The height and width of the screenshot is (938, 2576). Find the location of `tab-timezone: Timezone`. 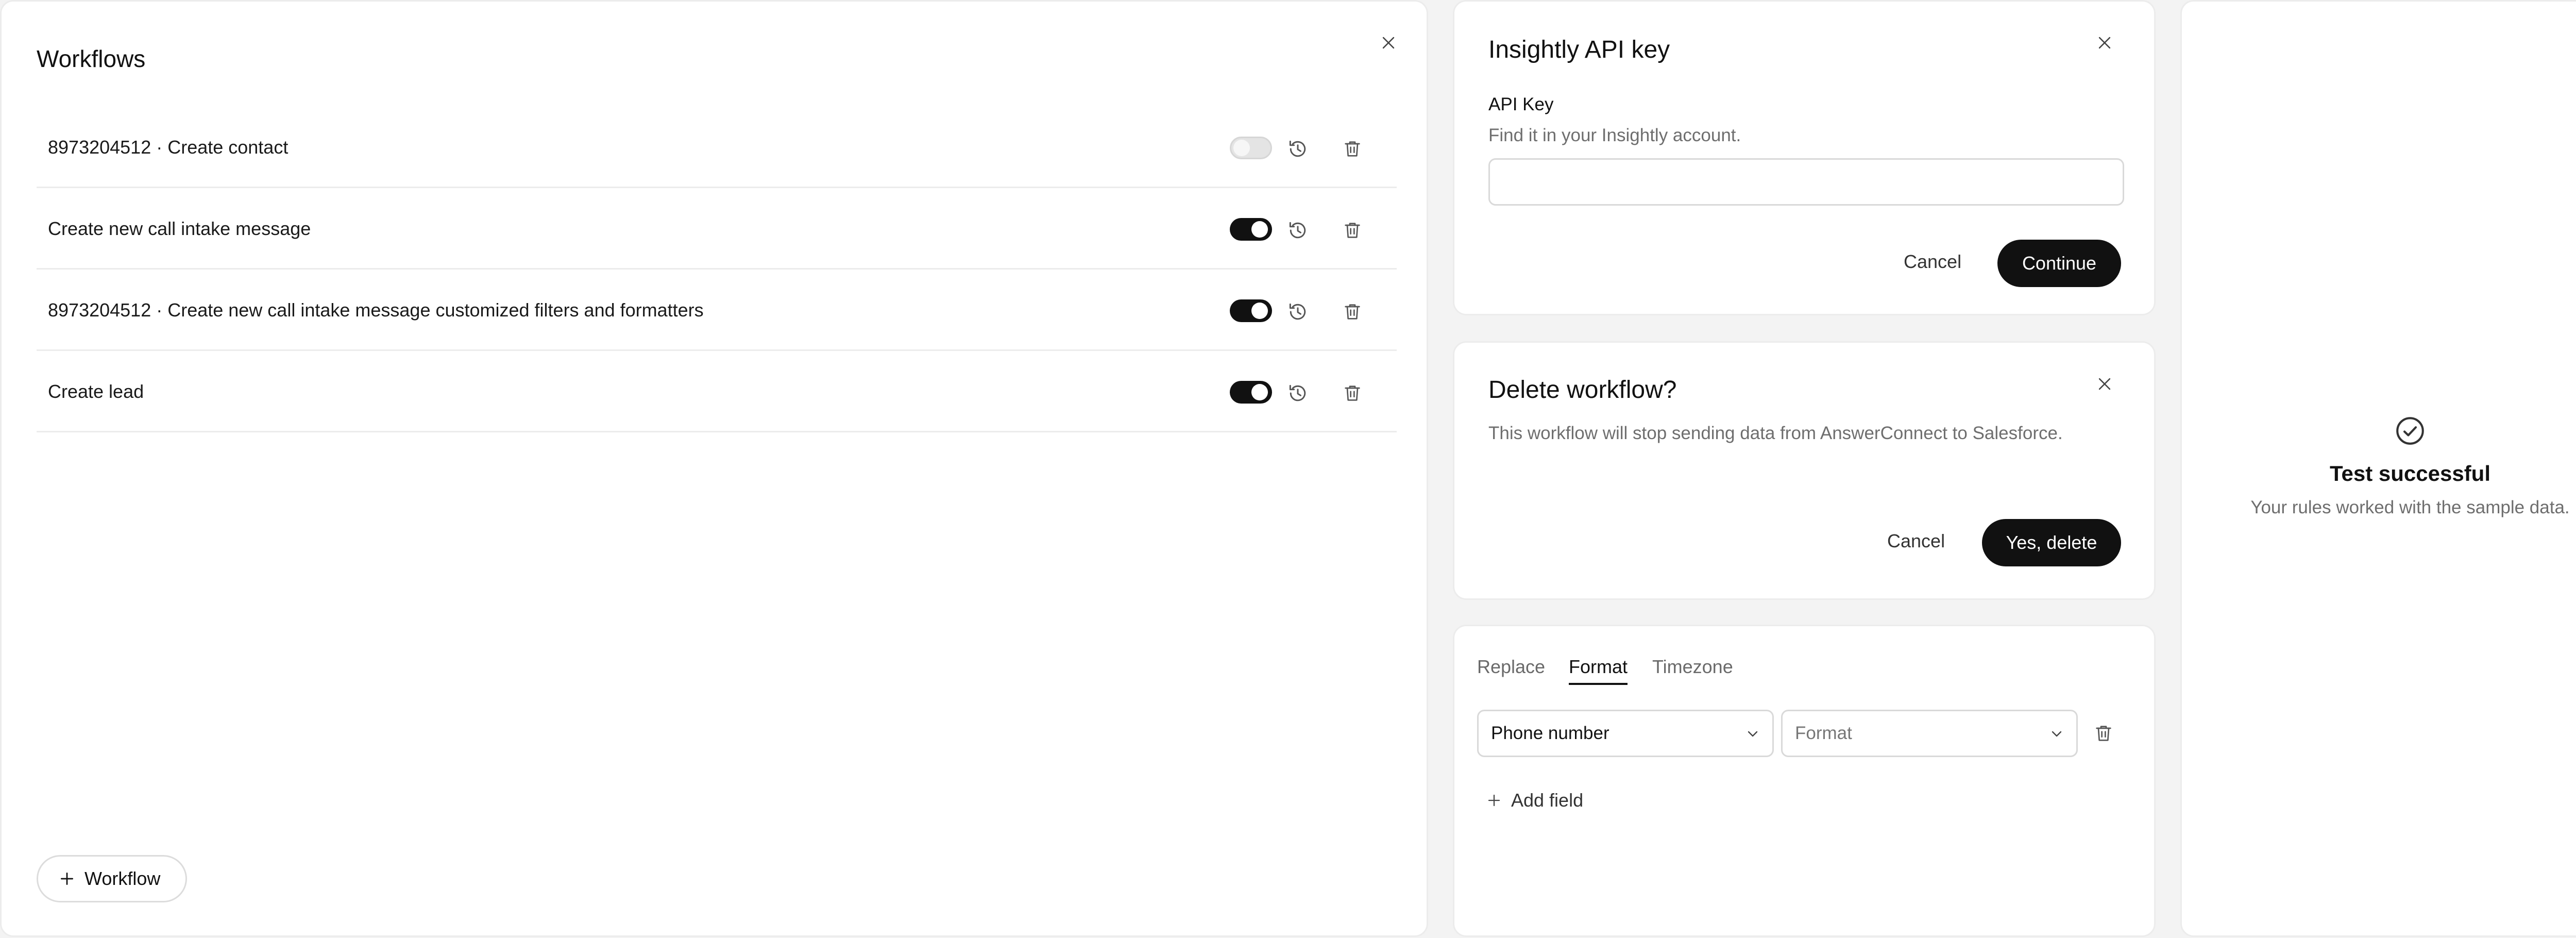

tab-timezone: Timezone is located at coordinates (1692, 669).